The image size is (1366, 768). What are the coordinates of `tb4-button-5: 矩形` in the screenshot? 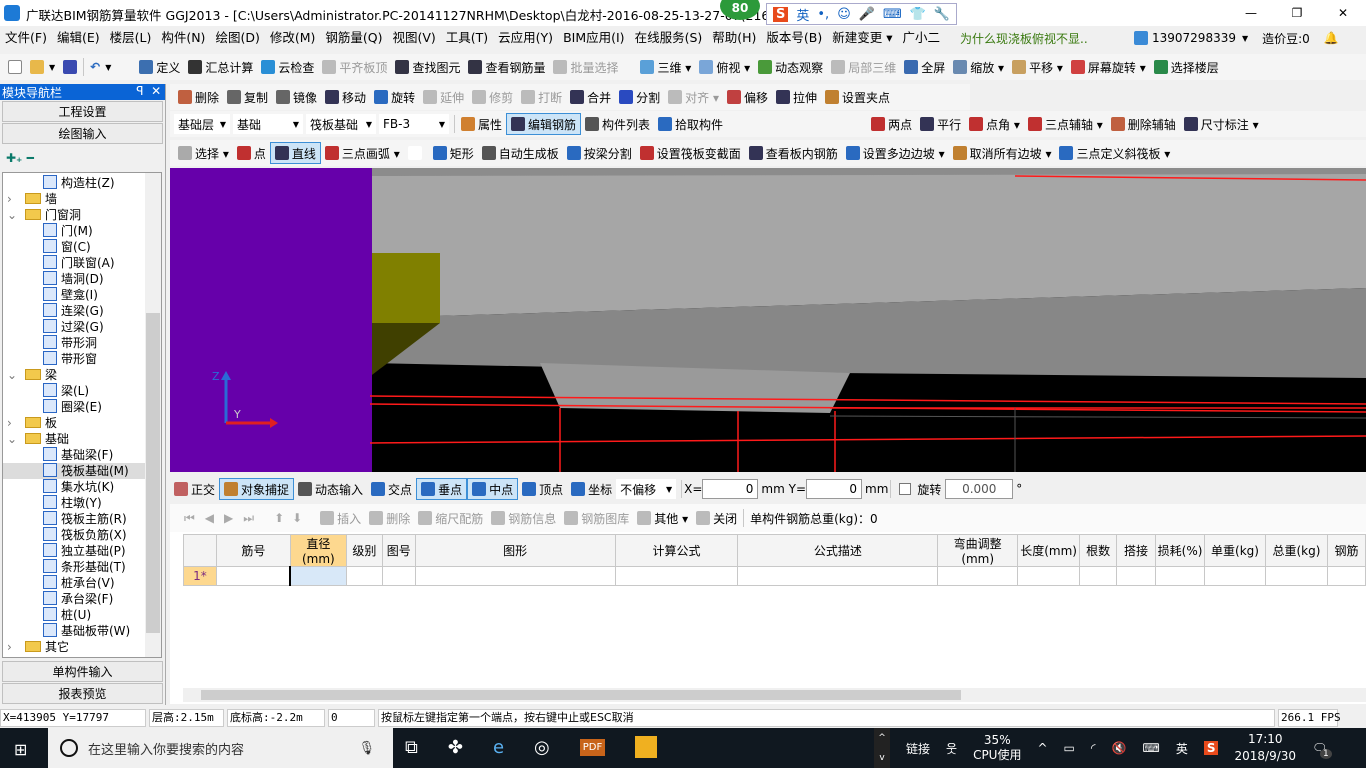 It's located at (453, 153).